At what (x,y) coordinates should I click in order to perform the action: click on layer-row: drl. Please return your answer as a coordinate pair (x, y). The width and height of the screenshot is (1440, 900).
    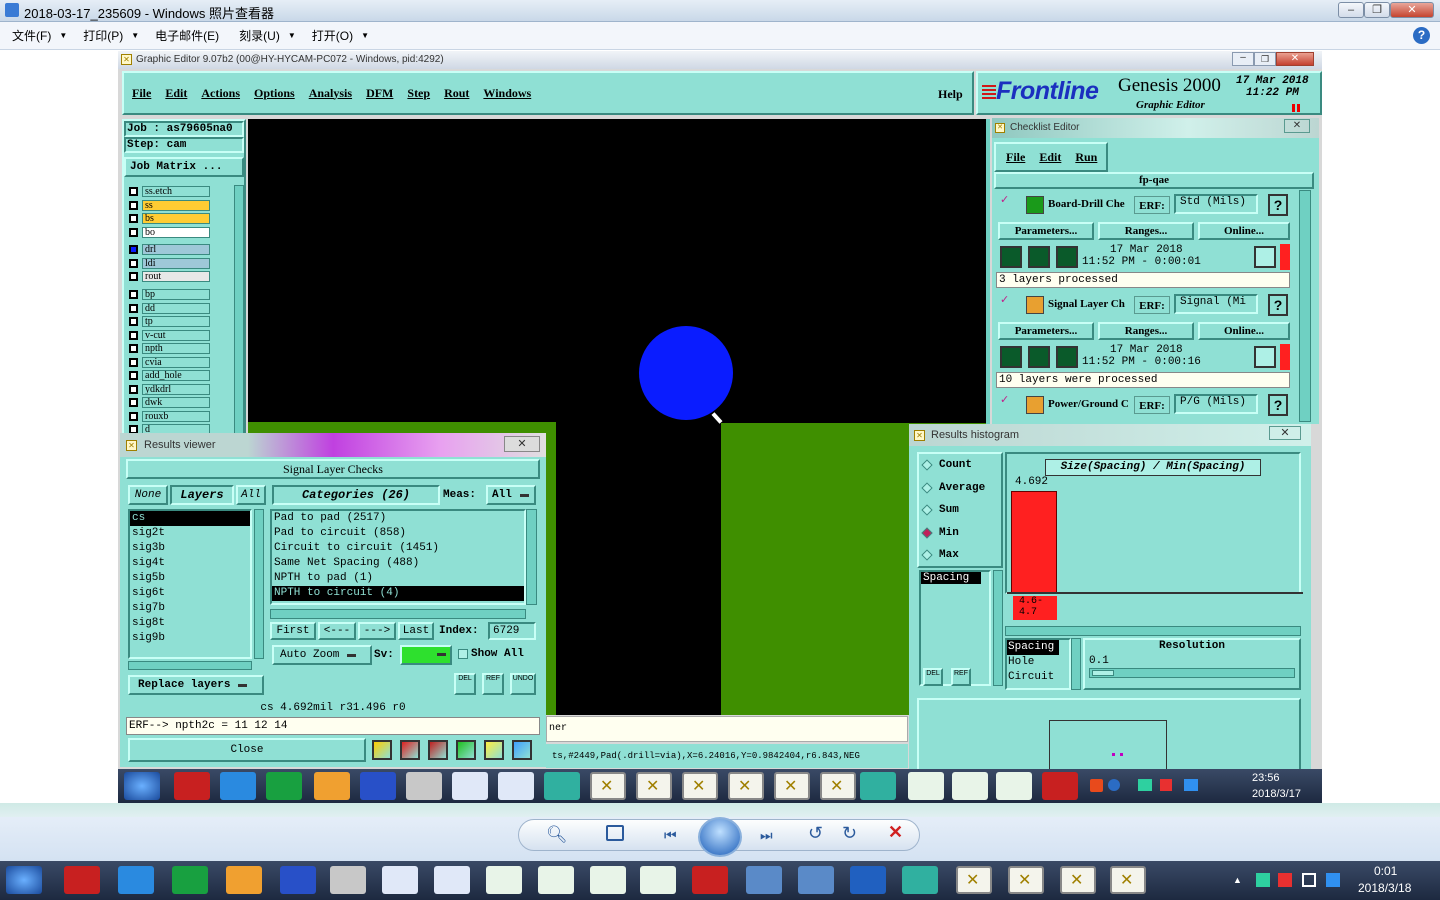
    Looking at the image, I should click on (167, 250).